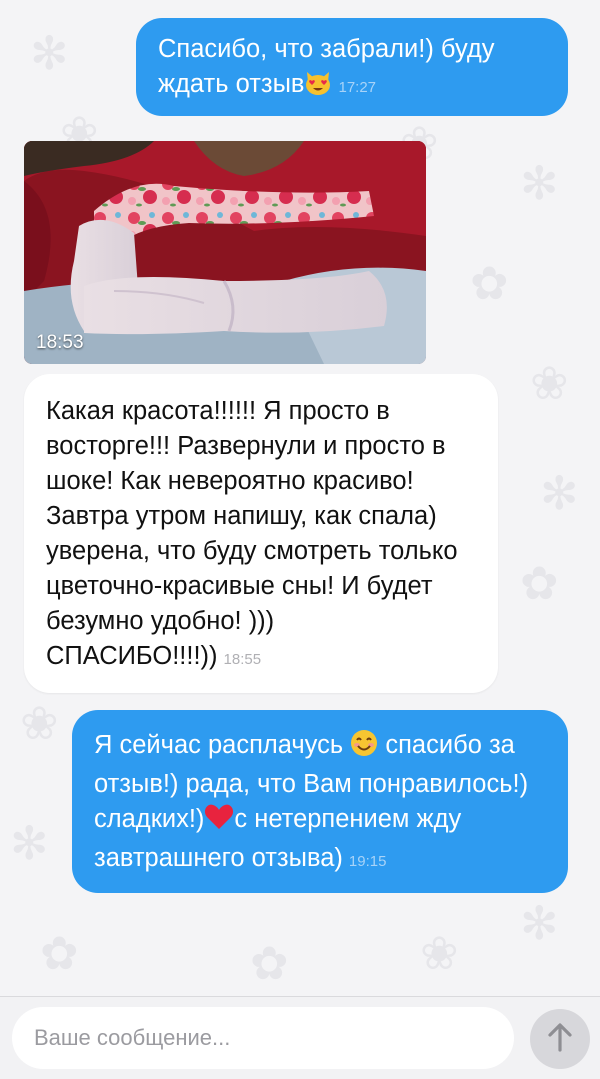 This screenshot has width=600, height=1079. Describe the element at coordinates (364, 748) in the screenshot. I see `smiling-face-emoji` at that location.